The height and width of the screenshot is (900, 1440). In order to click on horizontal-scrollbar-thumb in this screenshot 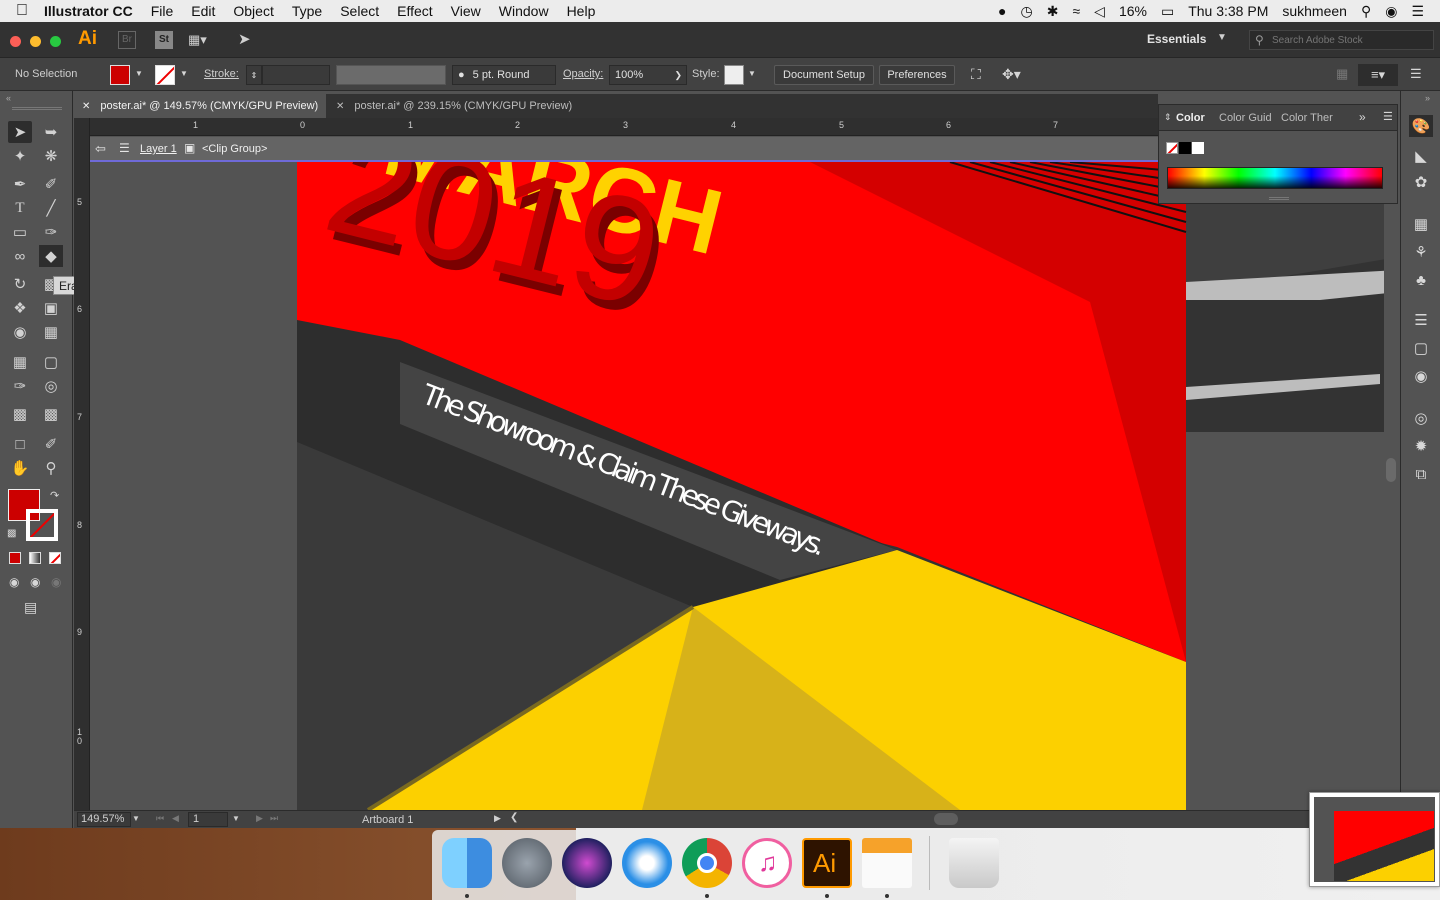, I will do `click(946, 819)`.